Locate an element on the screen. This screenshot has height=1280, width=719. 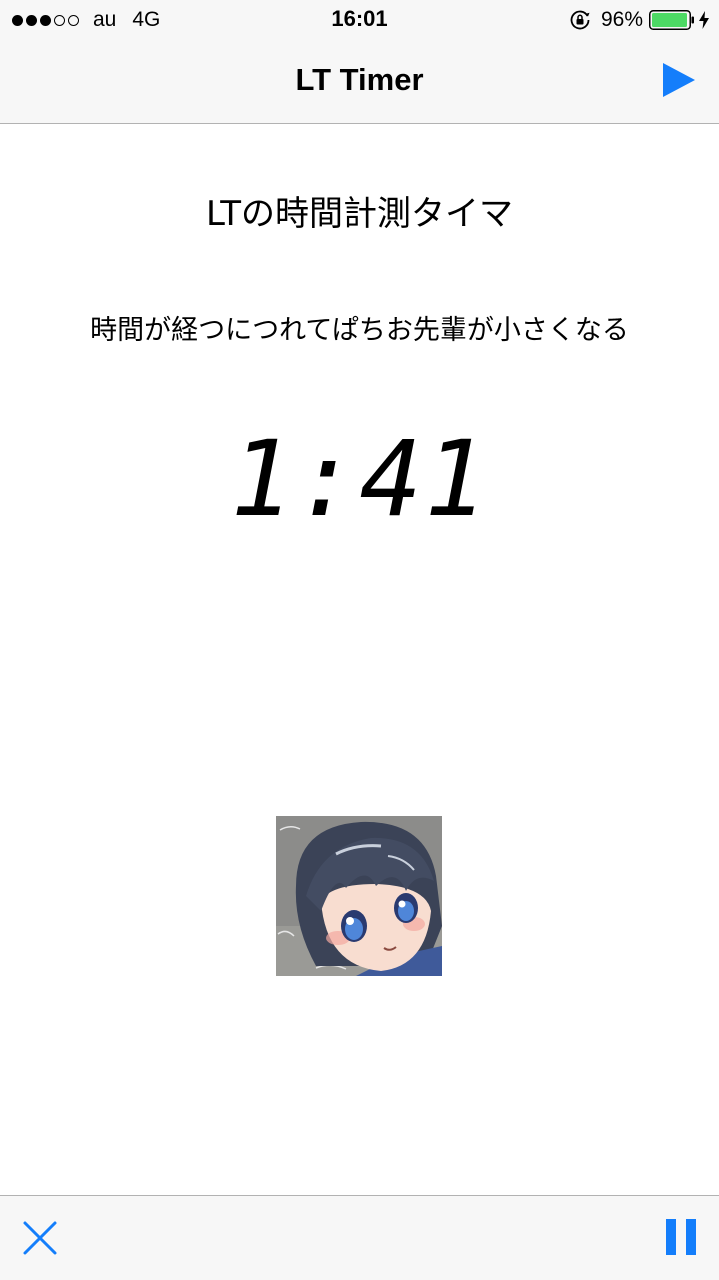
page-description: 時間が経つにつれてぱちお先輩が小さくなる is located at coordinates (359, 330).